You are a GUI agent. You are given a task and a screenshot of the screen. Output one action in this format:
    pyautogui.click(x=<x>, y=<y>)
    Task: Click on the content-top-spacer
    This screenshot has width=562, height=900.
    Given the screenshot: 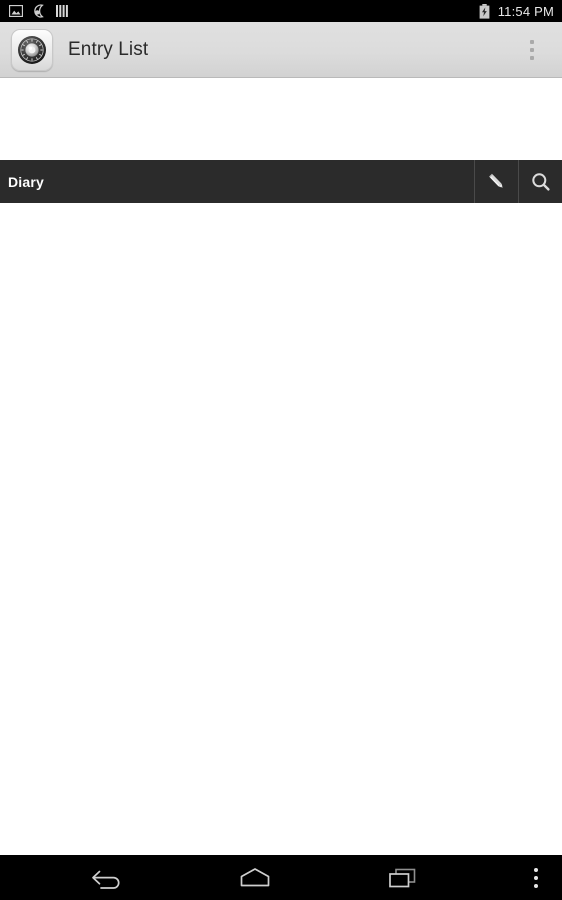 What is the action you would take?
    pyautogui.click(x=281, y=119)
    